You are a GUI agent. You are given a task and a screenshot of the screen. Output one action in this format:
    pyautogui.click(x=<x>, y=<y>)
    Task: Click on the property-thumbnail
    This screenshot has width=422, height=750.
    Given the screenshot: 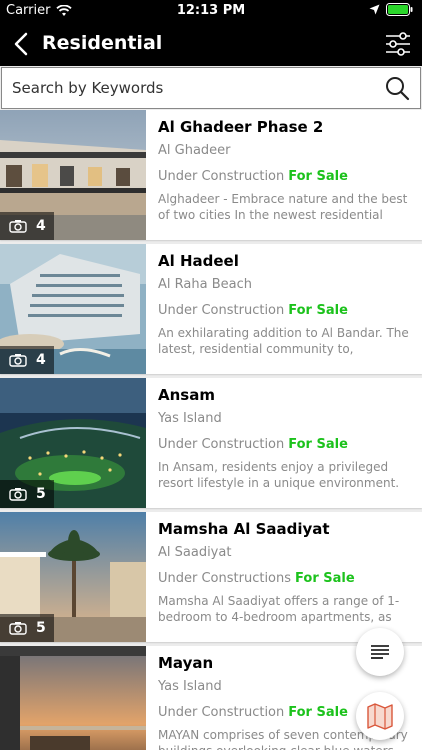 What is the action you would take?
    pyautogui.click(x=73, y=698)
    